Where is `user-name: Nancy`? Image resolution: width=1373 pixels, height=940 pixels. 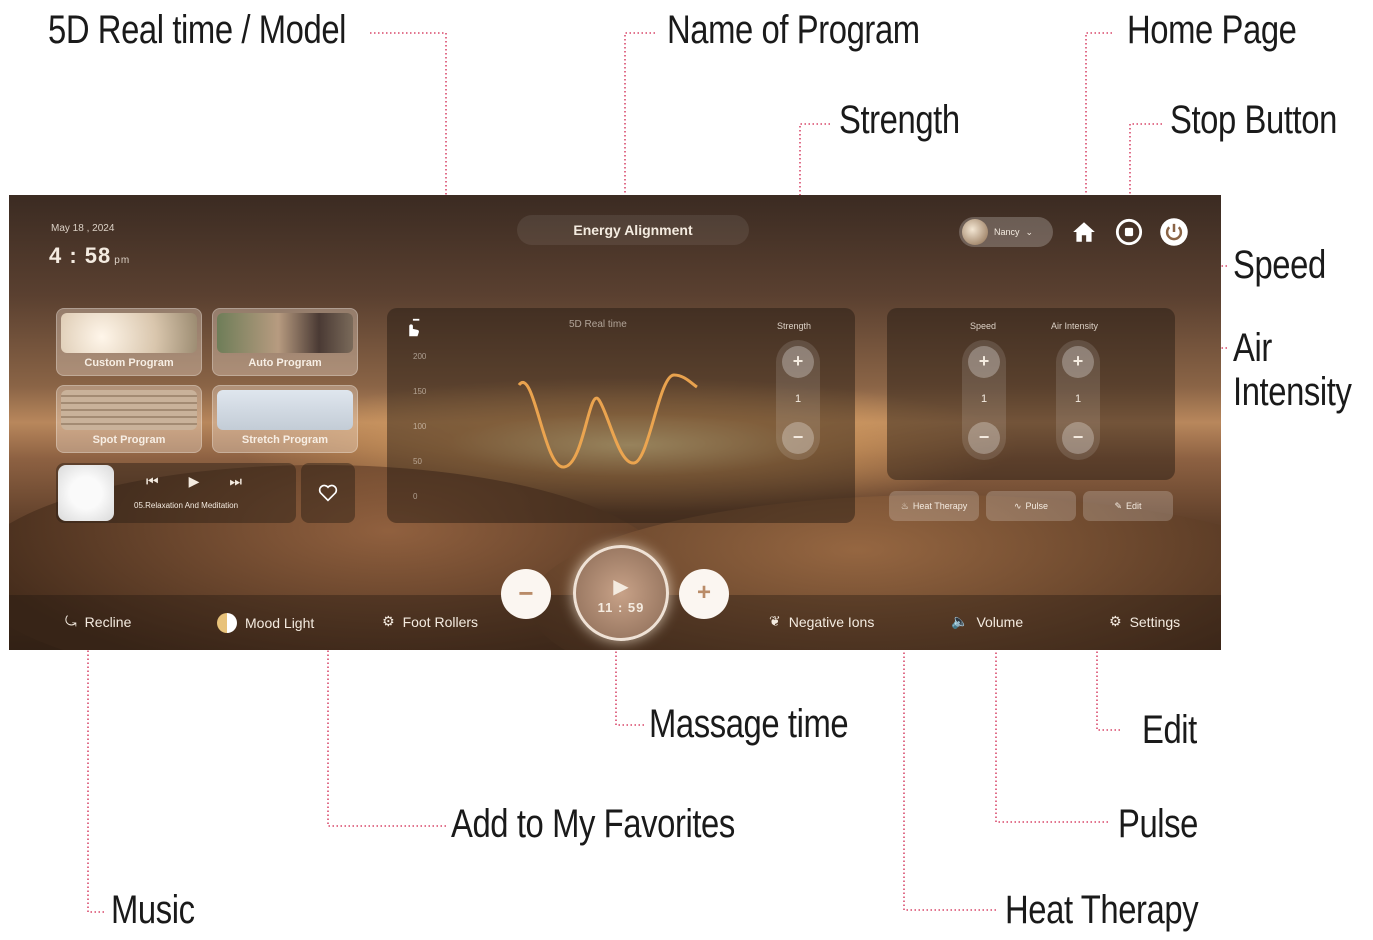 user-name: Nancy is located at coordinates (1007, 232).